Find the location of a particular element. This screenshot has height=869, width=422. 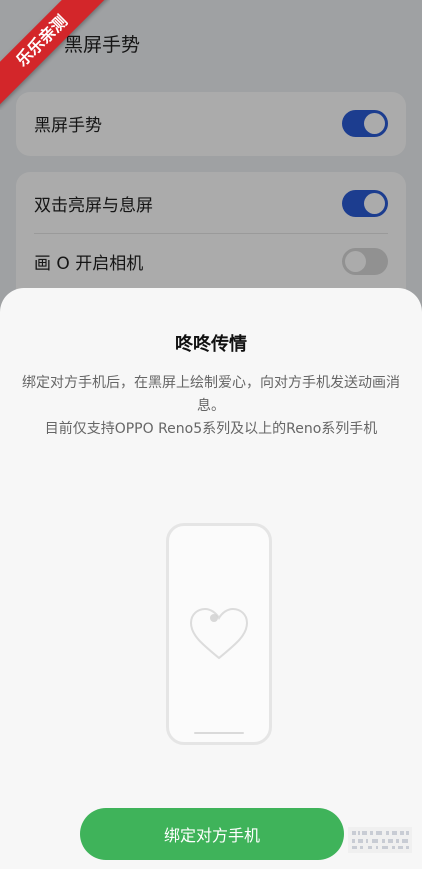

watermark-ribbon: 乐乐亲测 is located at coordinates (55, 55).